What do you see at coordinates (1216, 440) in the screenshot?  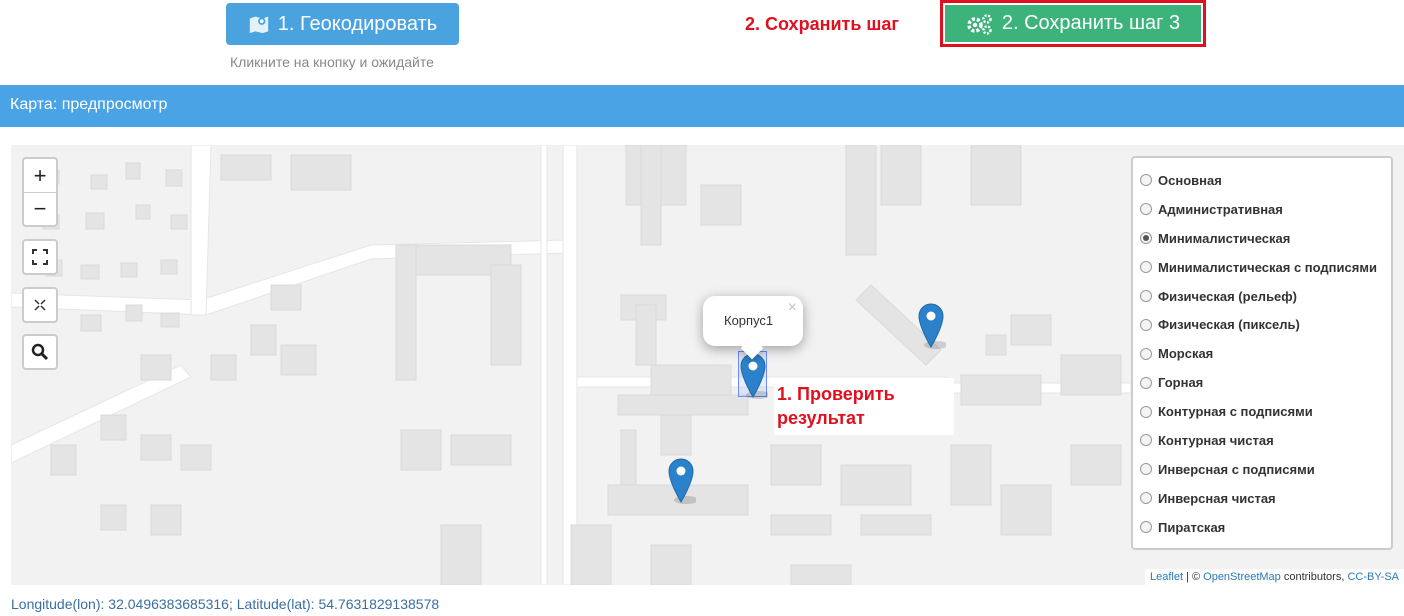 I see `layer-label: Контурная чистая` at bounding box center [1216, 440].